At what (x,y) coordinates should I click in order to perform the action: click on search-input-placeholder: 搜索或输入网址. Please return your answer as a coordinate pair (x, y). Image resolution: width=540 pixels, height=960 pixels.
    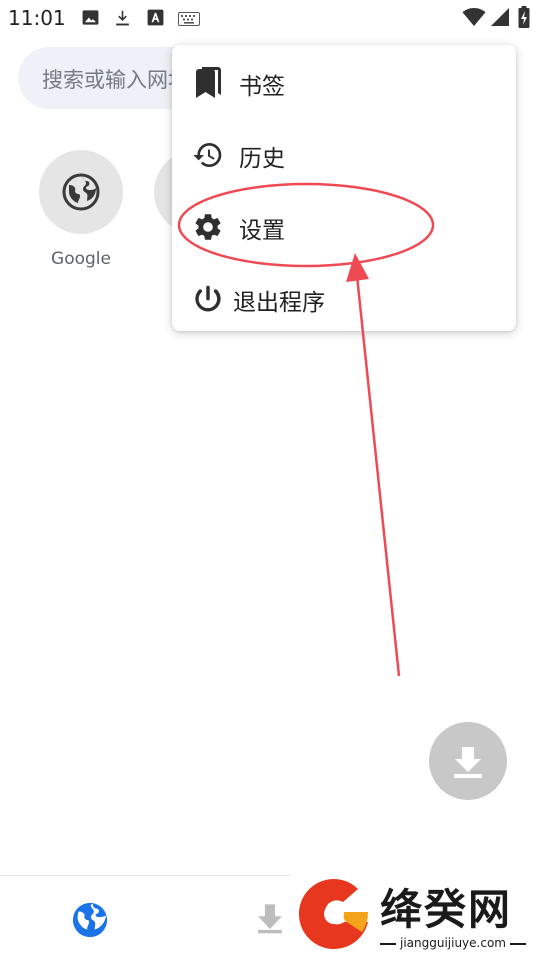
    Looking at the image, I should click on (115, 80).